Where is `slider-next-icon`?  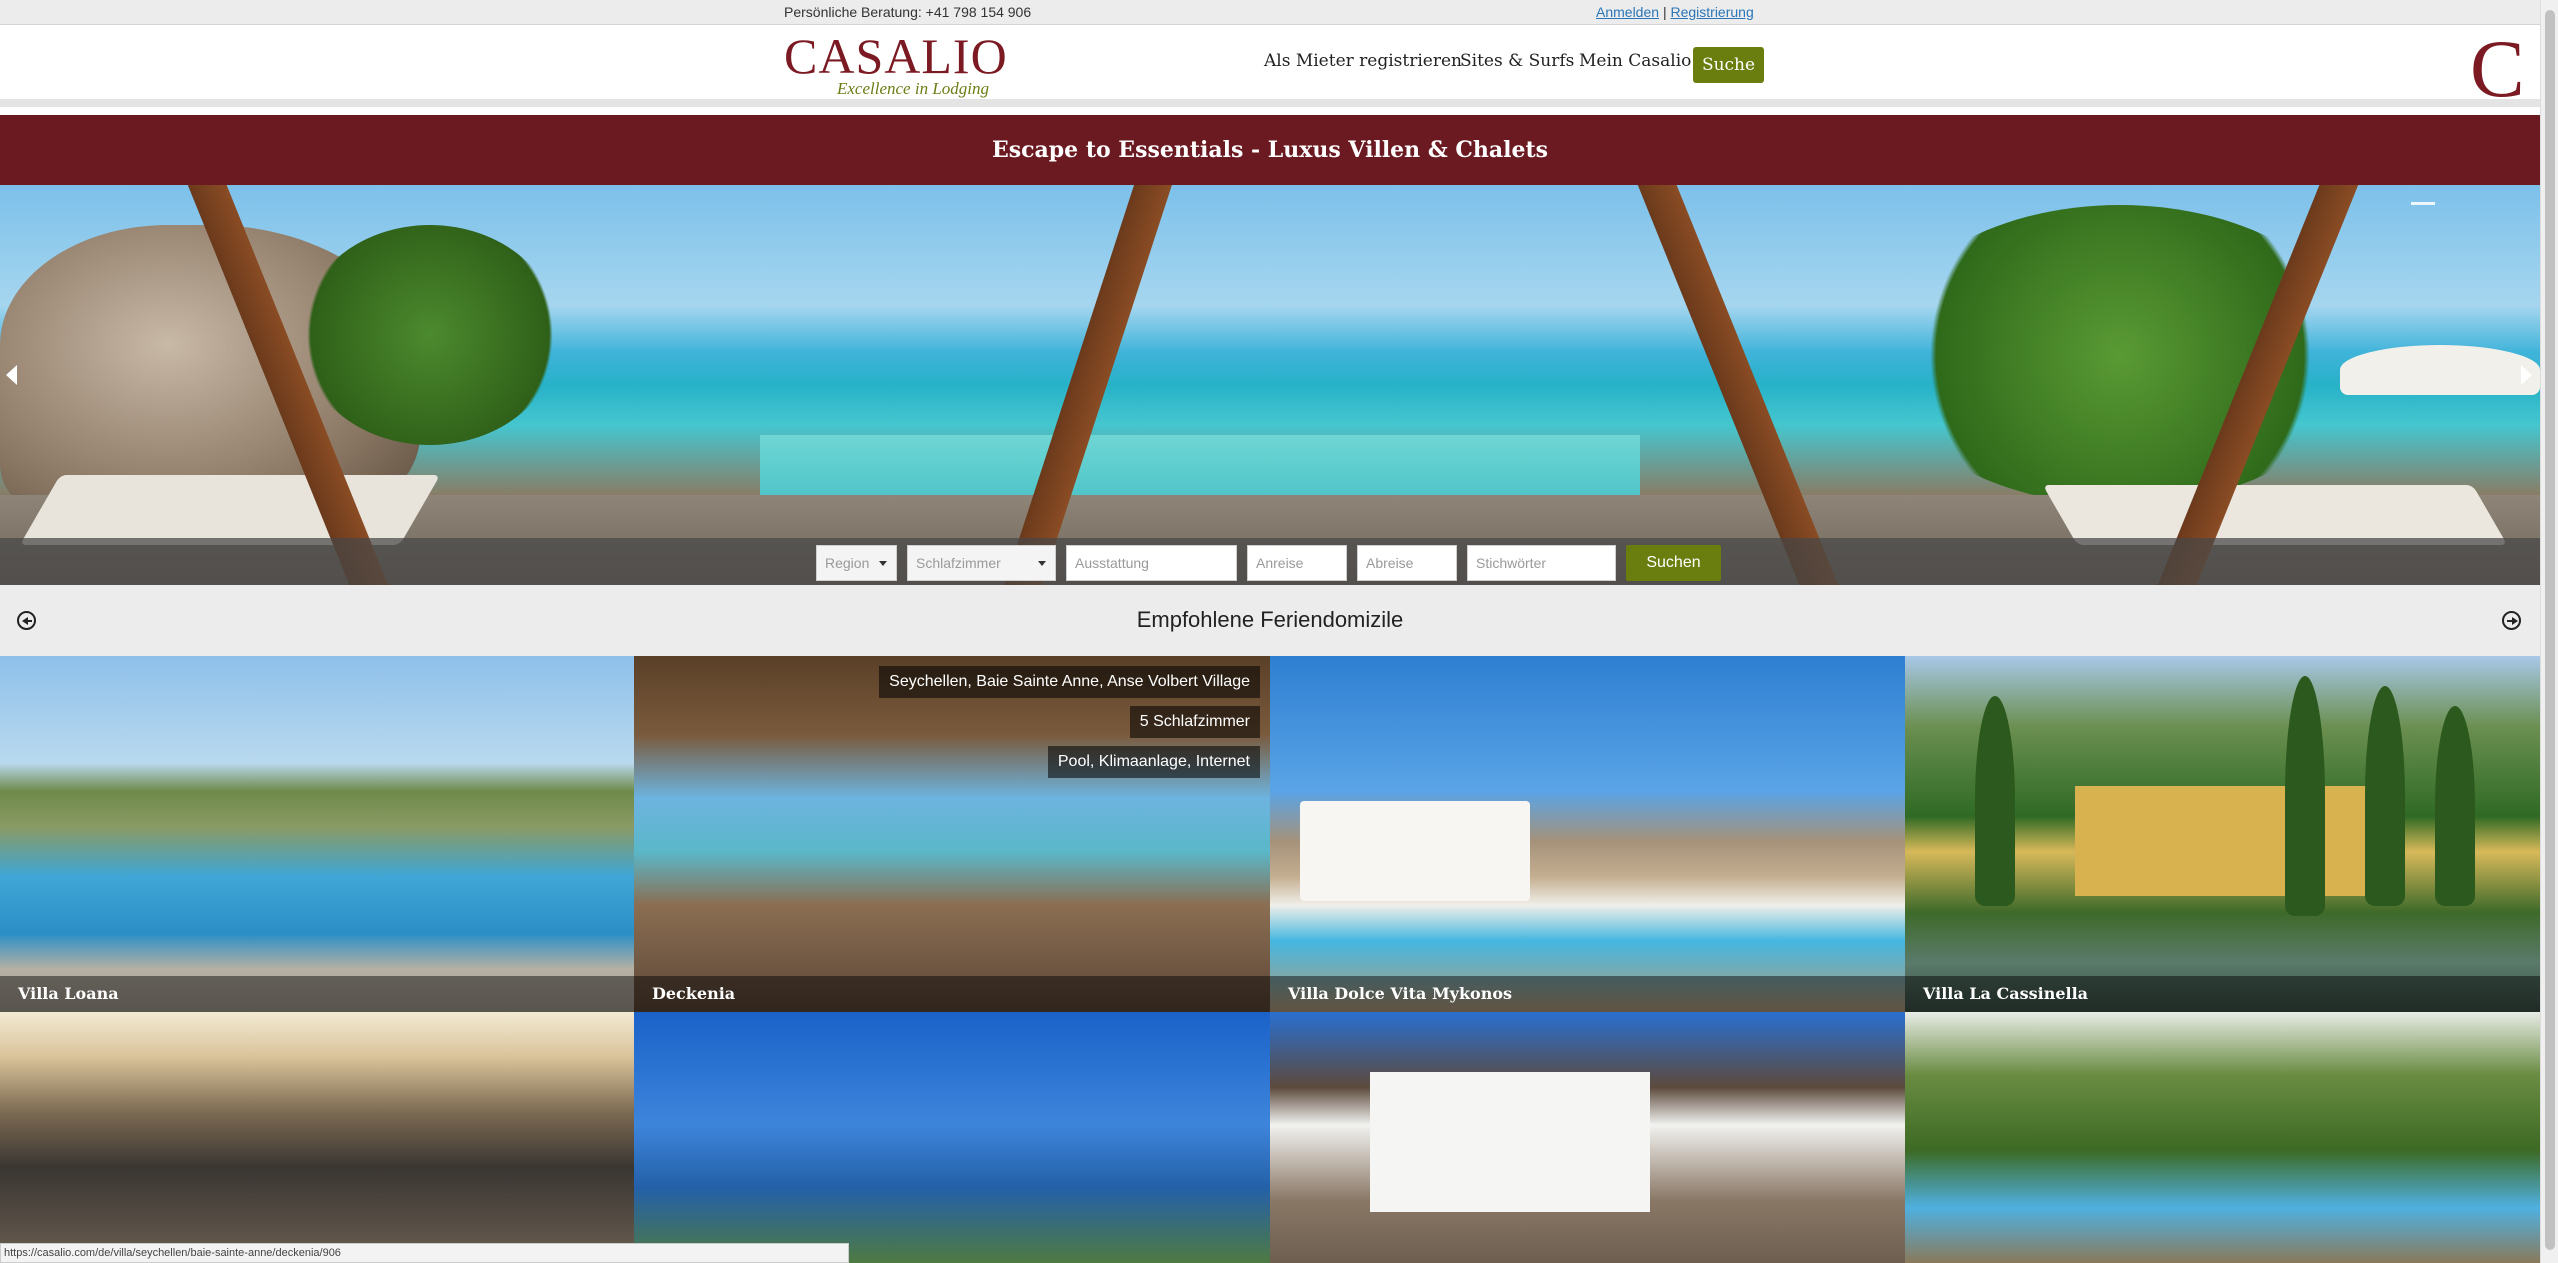 slider-next-icon is located at coordinates (2526, 375).